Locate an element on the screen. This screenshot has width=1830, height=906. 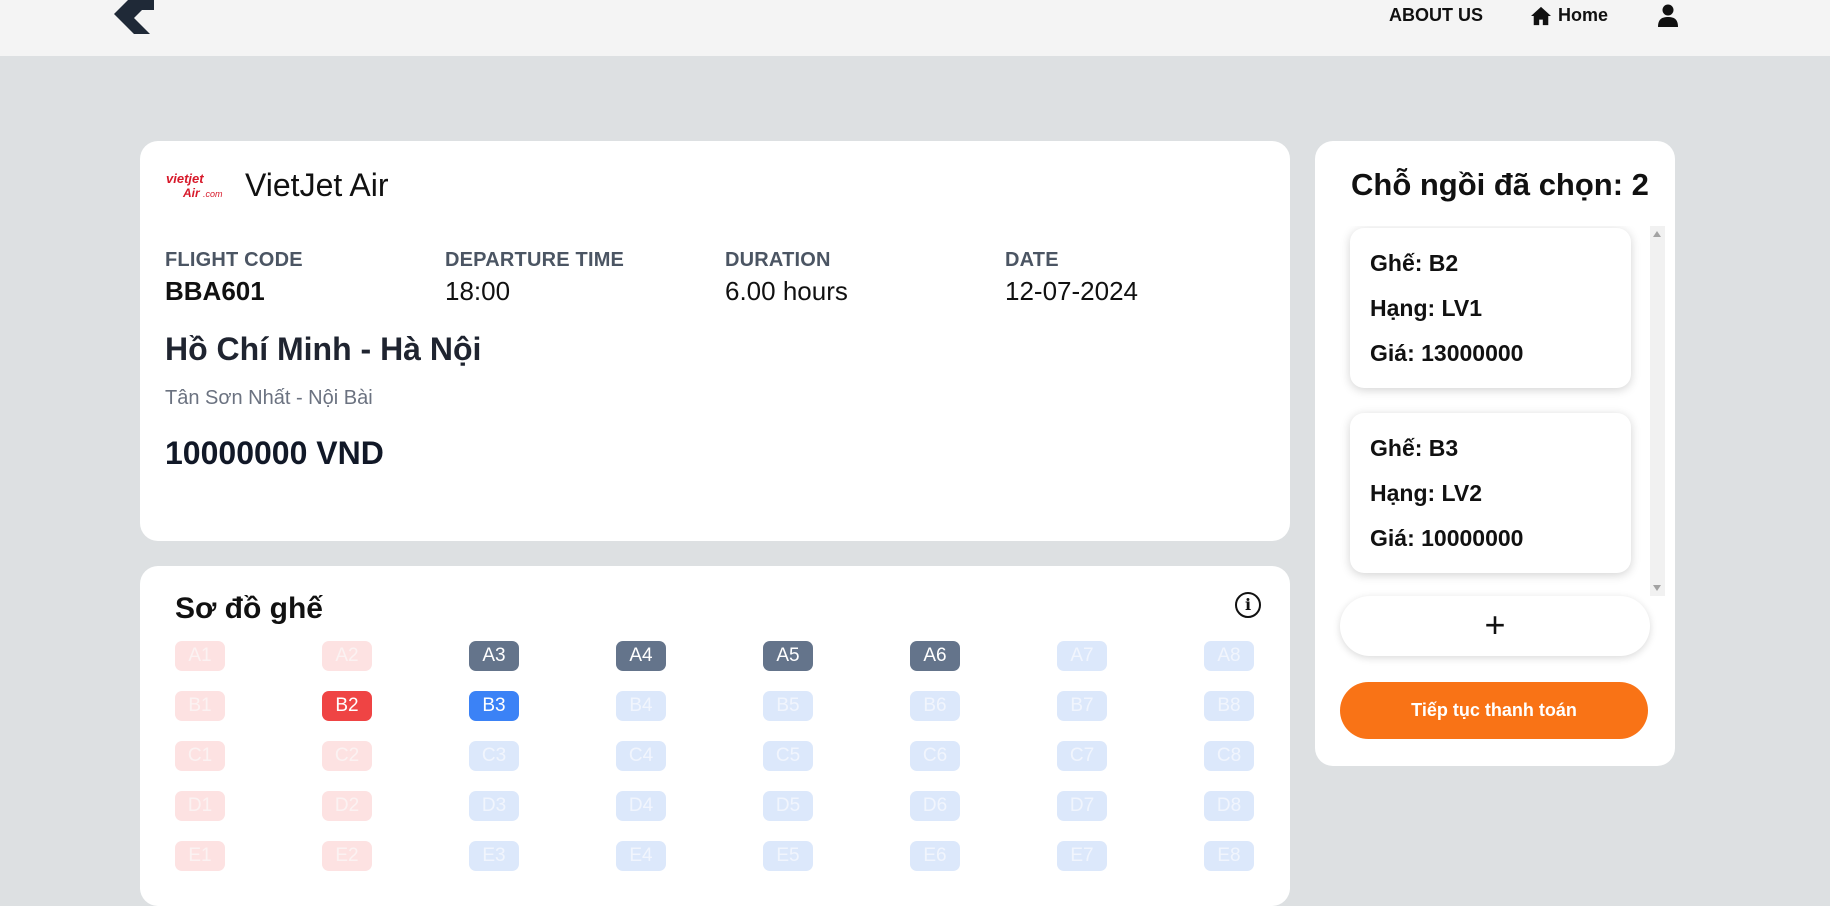
svg-text: vietjet is located at coordinates (185, 178).